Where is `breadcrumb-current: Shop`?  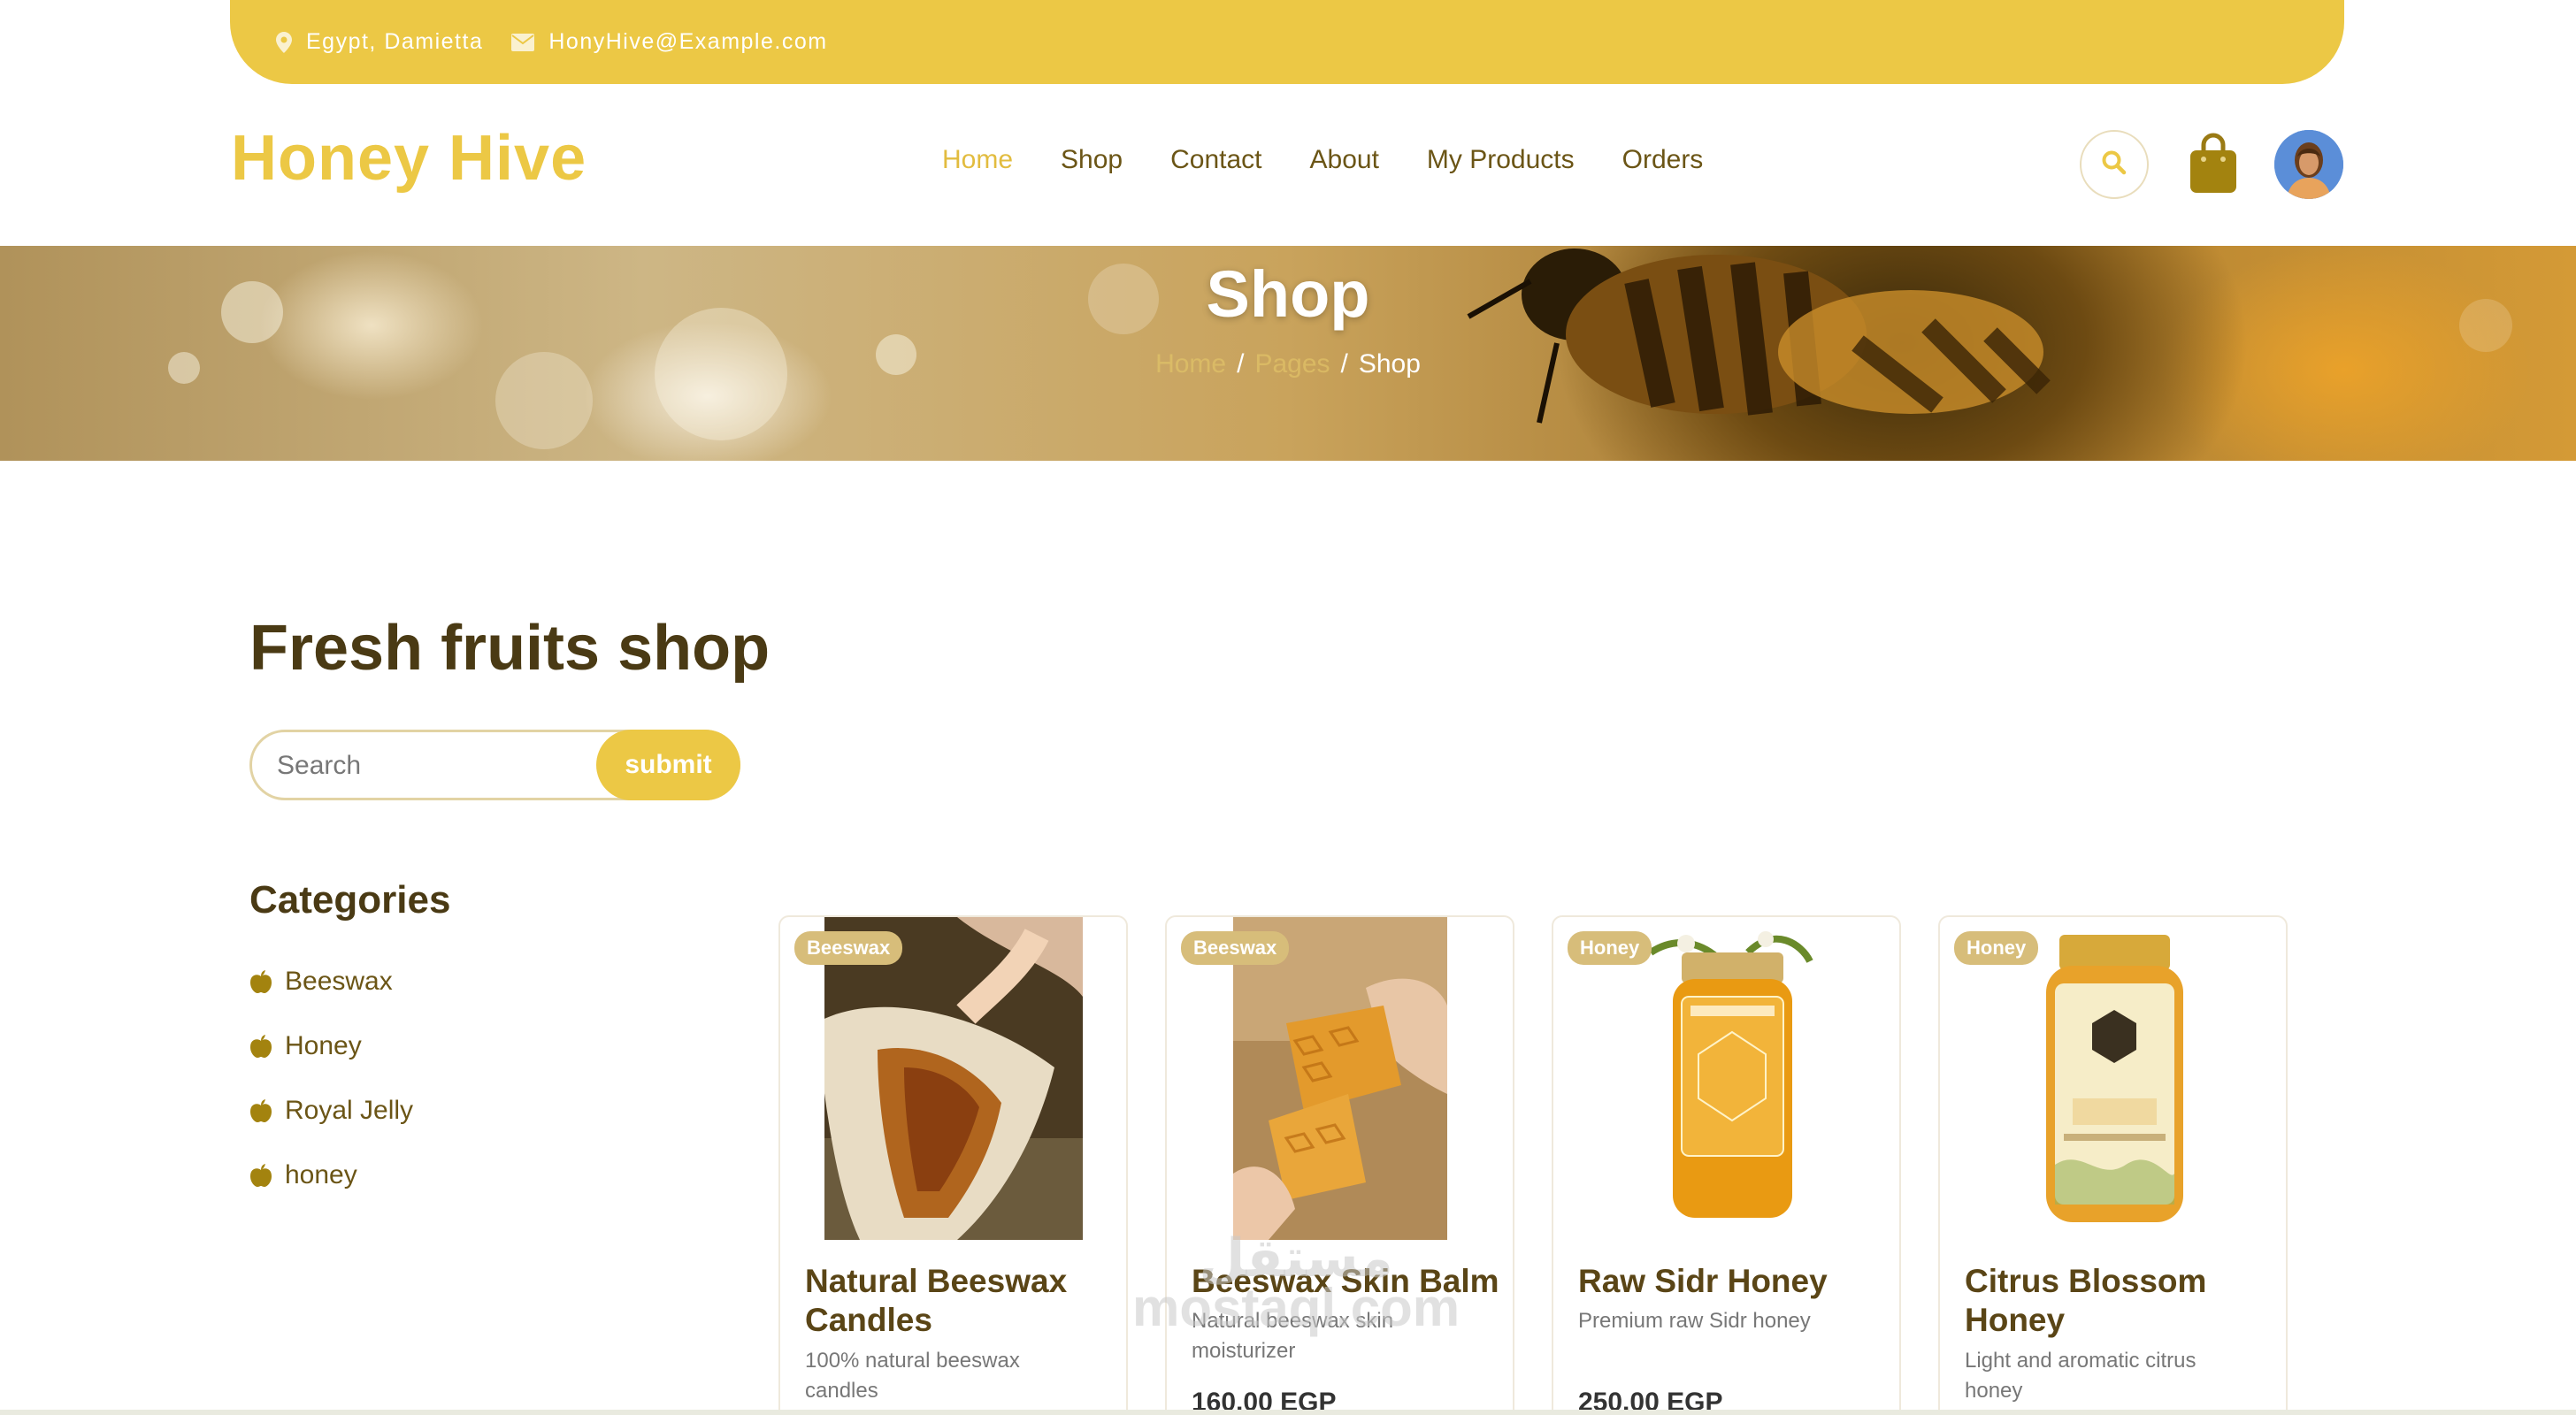 breadcrumb-current: Shop is located at coordinates (1389, 364).